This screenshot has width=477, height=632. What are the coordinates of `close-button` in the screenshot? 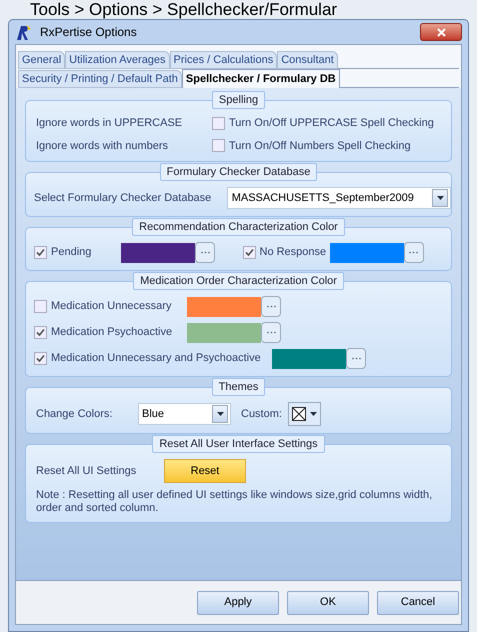 It's located at (441, 32).